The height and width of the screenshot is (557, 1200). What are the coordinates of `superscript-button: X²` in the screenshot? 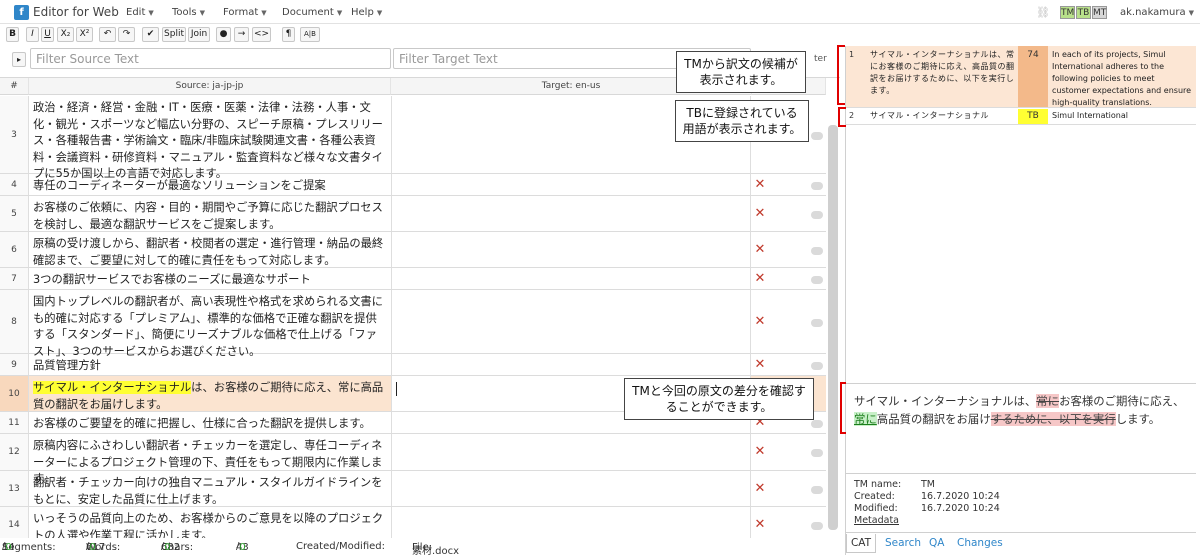 It's located at (84, 34).